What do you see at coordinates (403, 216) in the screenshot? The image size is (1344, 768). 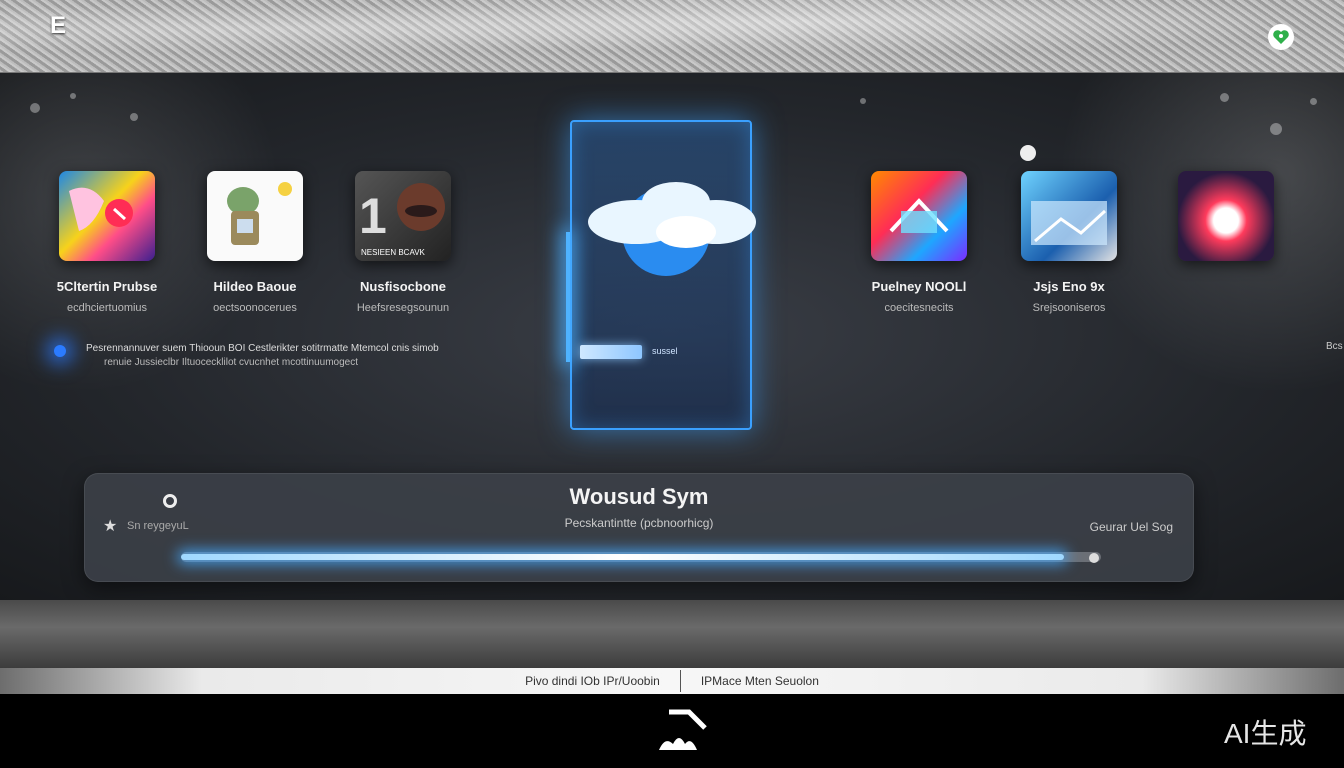 I see `app-icon: 1 NESIEEN BCAVK` at bounding box center [403, 216].